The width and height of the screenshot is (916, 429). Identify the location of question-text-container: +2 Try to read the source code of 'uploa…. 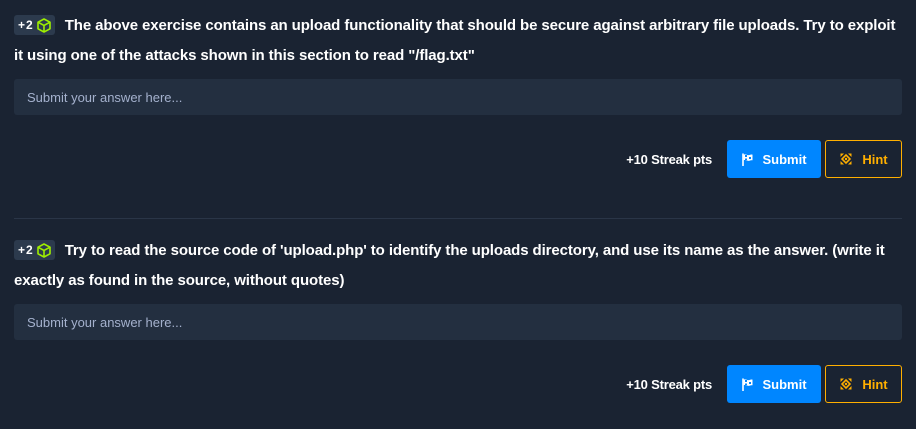
(459, 266).